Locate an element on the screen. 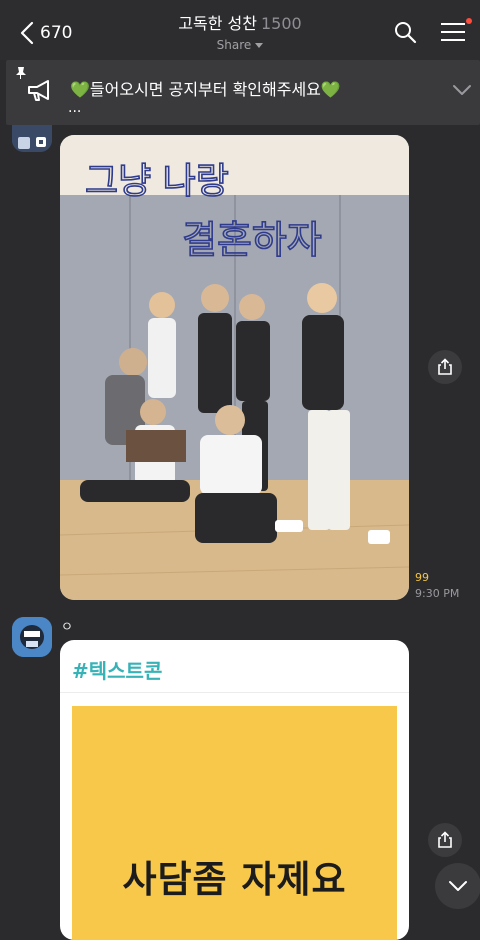 The width and height of the screenshot is (480, 940). search-button is located at coordinates (405, 34).